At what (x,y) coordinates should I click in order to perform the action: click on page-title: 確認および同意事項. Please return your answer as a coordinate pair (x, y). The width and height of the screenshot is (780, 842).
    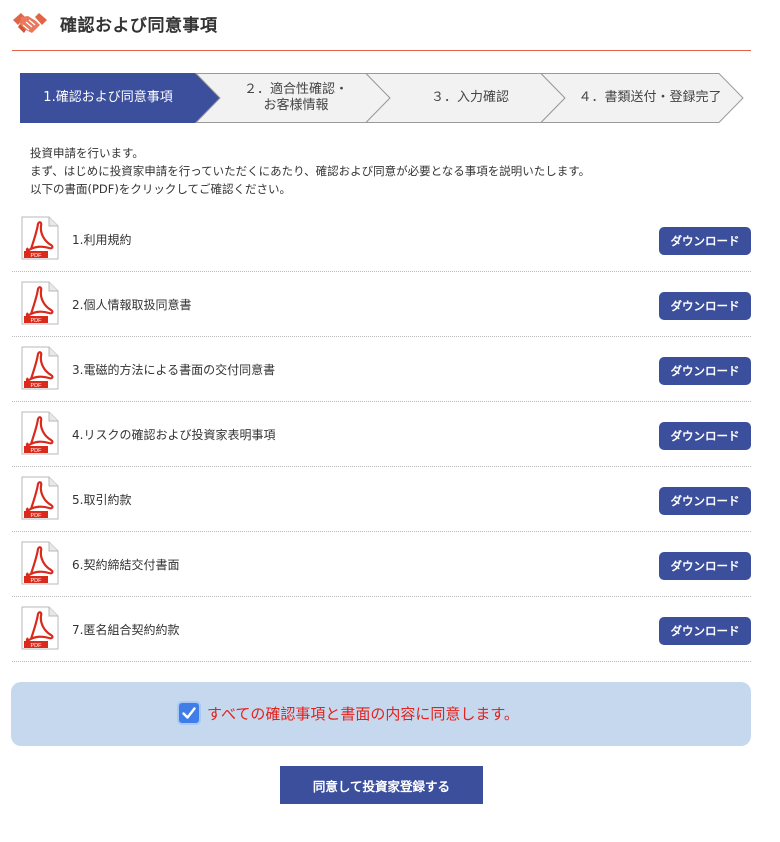
    Looking at the image, I should click on (139, 26).